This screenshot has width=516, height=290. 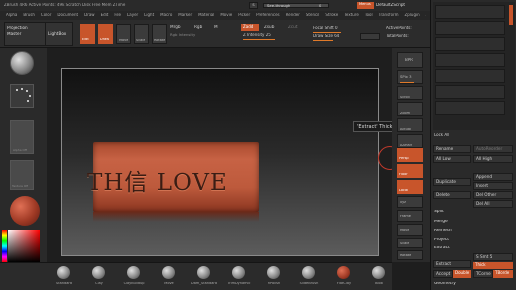 I want to click on menu-item: Picker, so click(x=244, y=15).